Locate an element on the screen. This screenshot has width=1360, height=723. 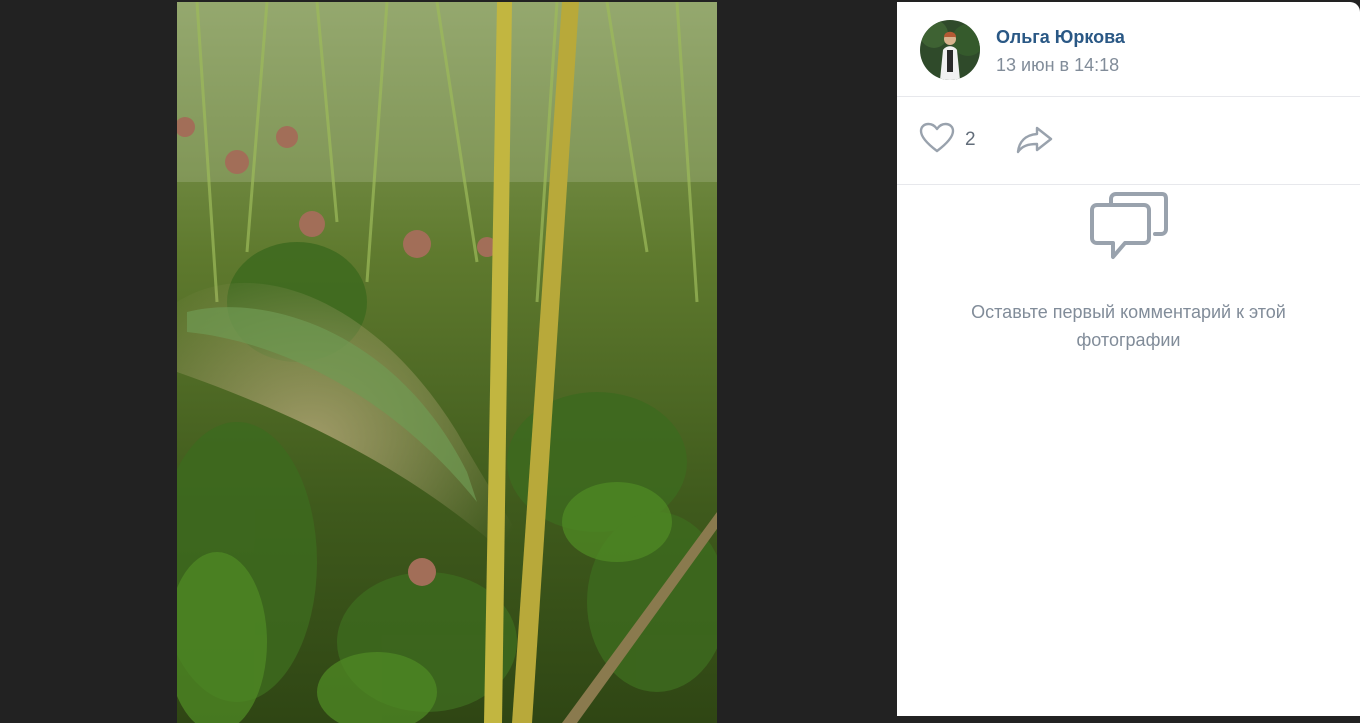
avatar is located at coordinates (950, 50).